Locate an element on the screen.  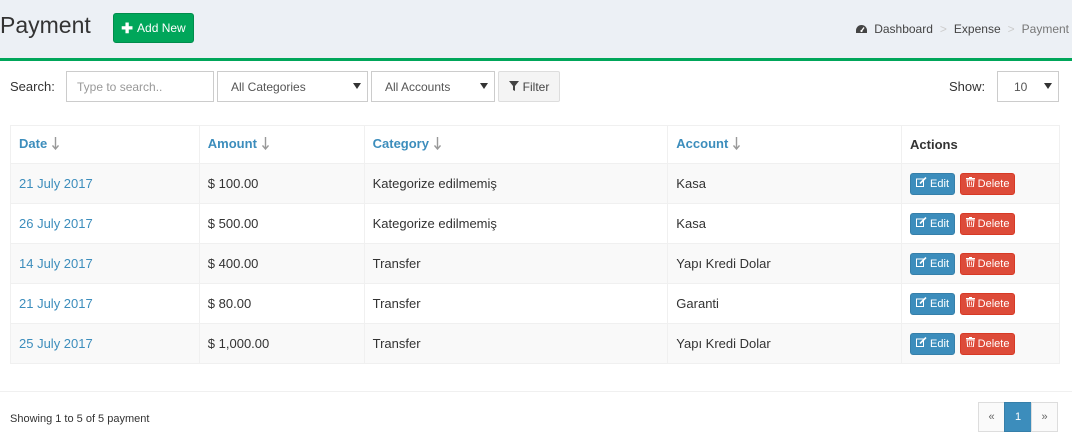
pagination: « 1 » is located at coordinates (1018, 417).